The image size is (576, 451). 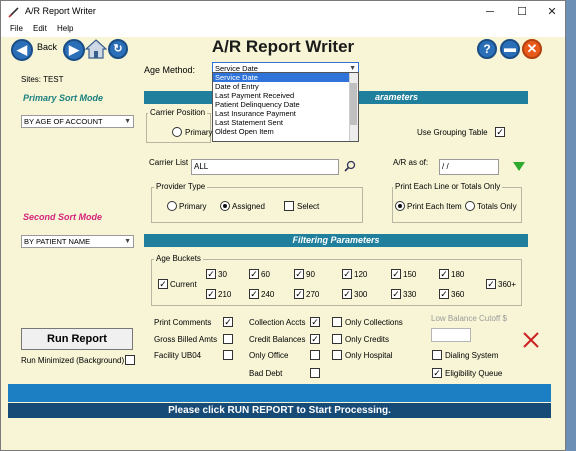 I want to click on menu-edit: Edit, so click(x=40, y=28).